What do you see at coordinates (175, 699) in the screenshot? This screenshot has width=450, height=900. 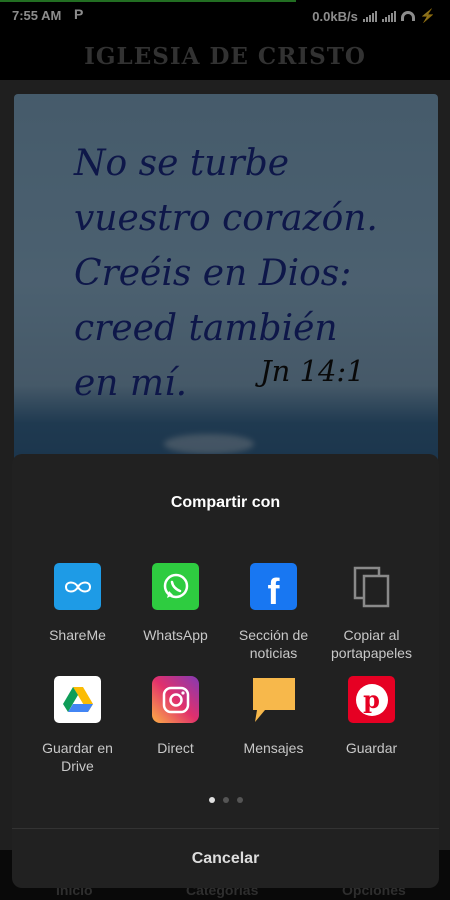 I see `instagram-icon` at bounding box center [175, 699].